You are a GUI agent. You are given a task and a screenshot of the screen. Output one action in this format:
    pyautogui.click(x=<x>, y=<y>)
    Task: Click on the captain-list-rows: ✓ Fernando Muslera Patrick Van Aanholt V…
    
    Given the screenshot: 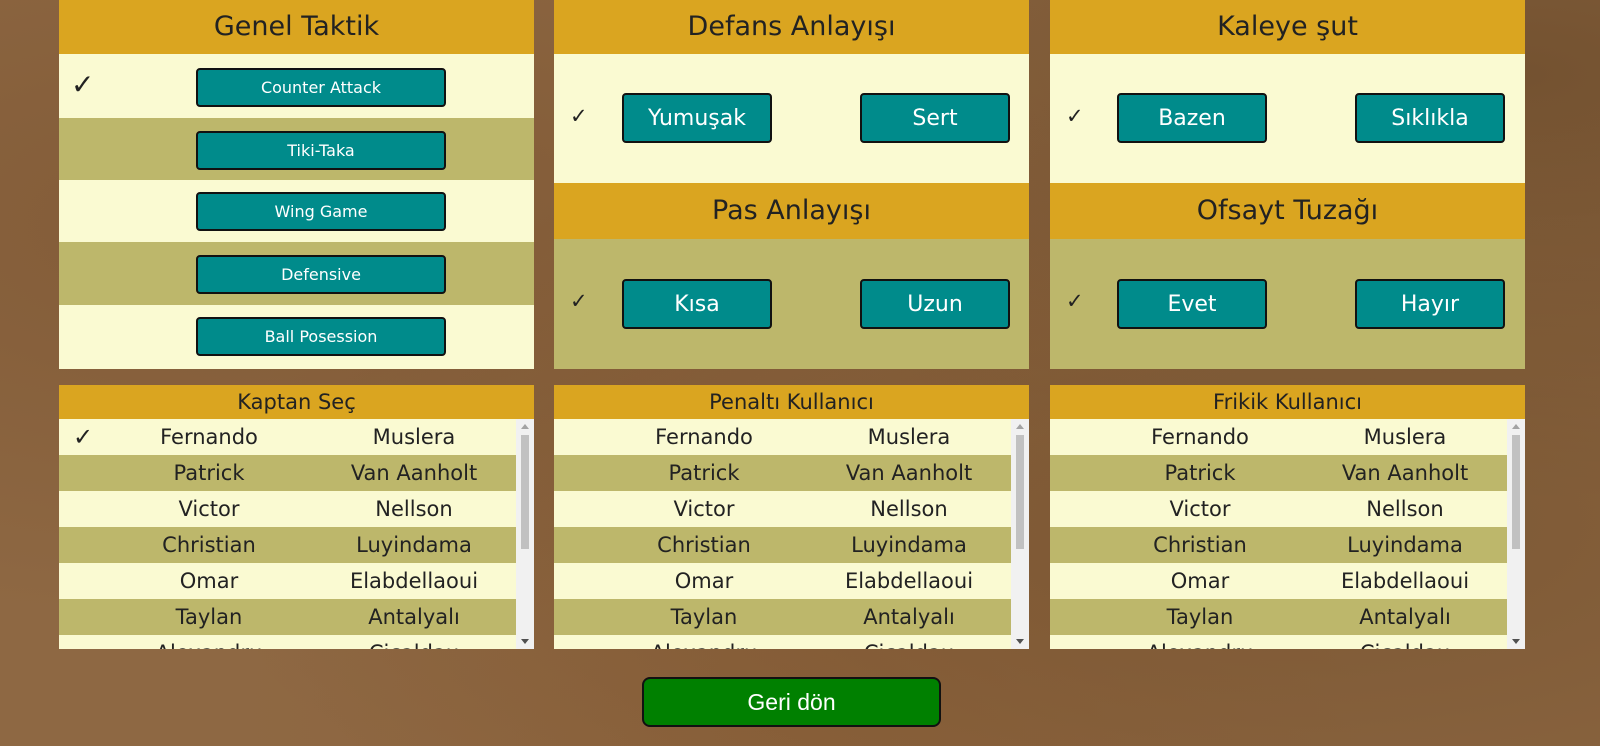 What is the action you would take?
    pyautogui.click(x=287, y=534)
    